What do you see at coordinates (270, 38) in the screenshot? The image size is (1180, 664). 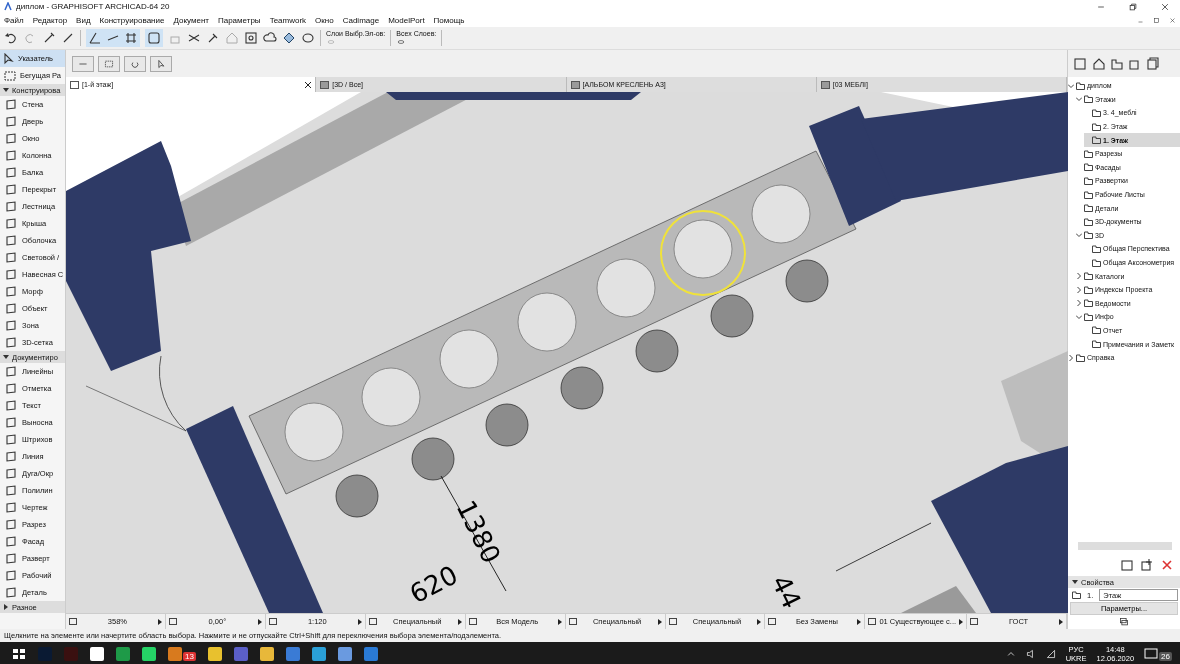 I see `cloud-icon` at bounding box center [270, 38].